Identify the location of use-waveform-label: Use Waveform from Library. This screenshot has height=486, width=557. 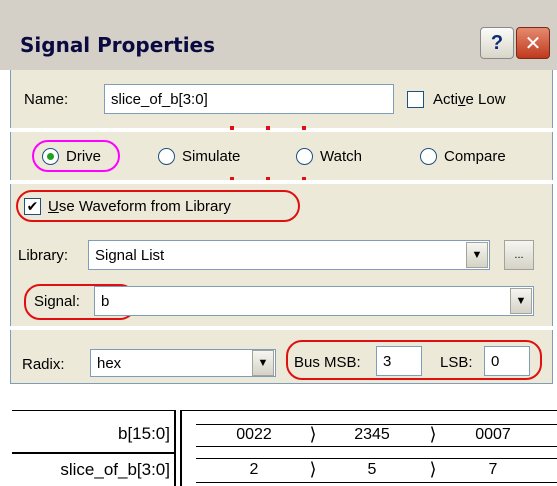
(139, 206).